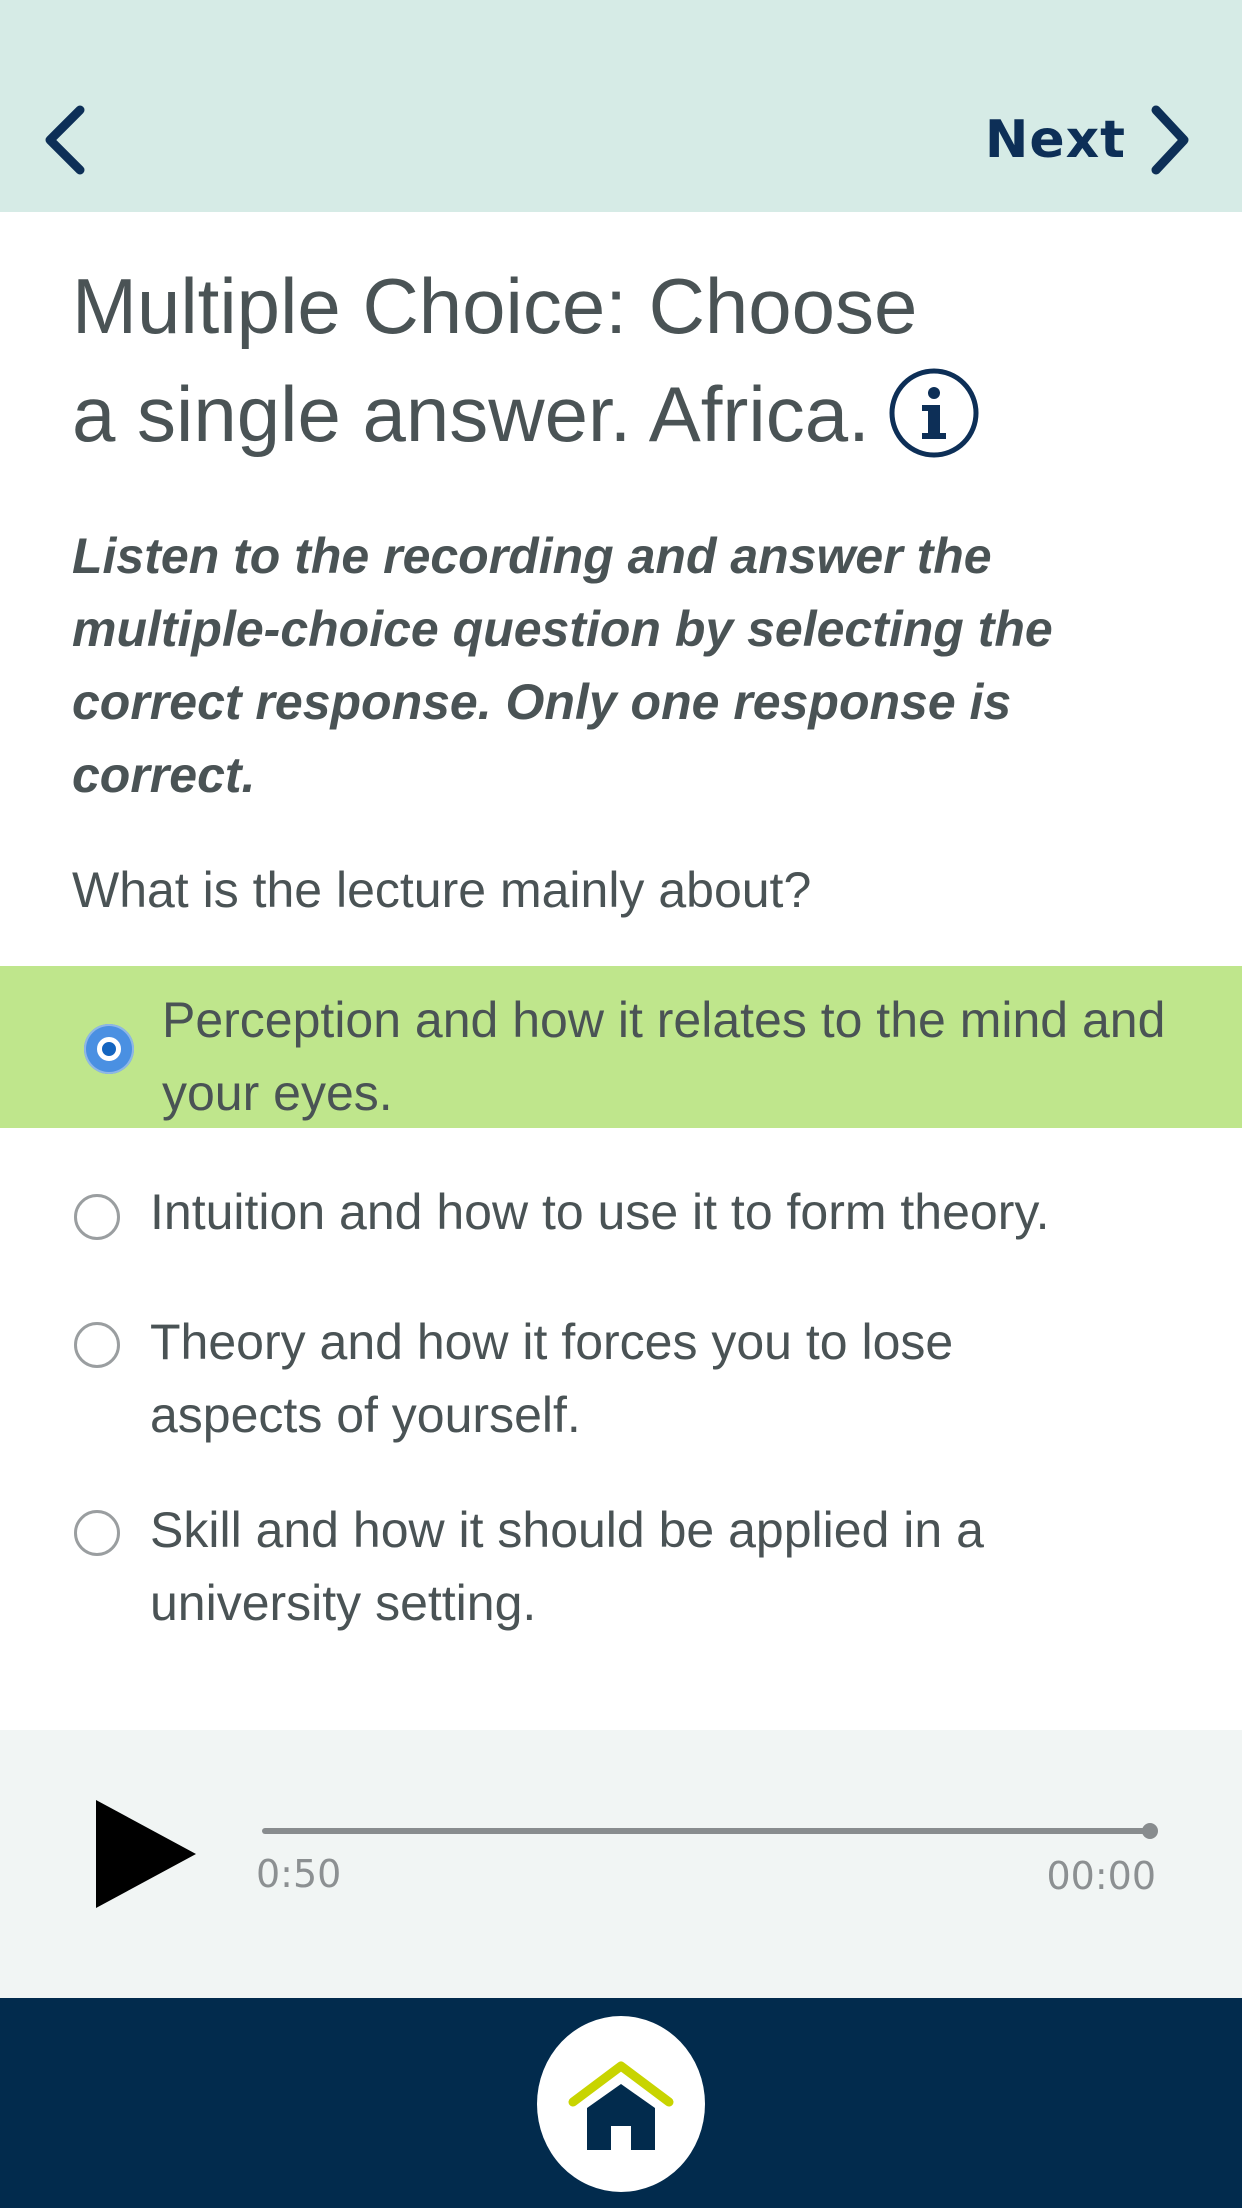 The width and height of the screenshot is (1242, 2208). I want to click on page-title-line-2: a single answer. Africa., so click(471, 414).